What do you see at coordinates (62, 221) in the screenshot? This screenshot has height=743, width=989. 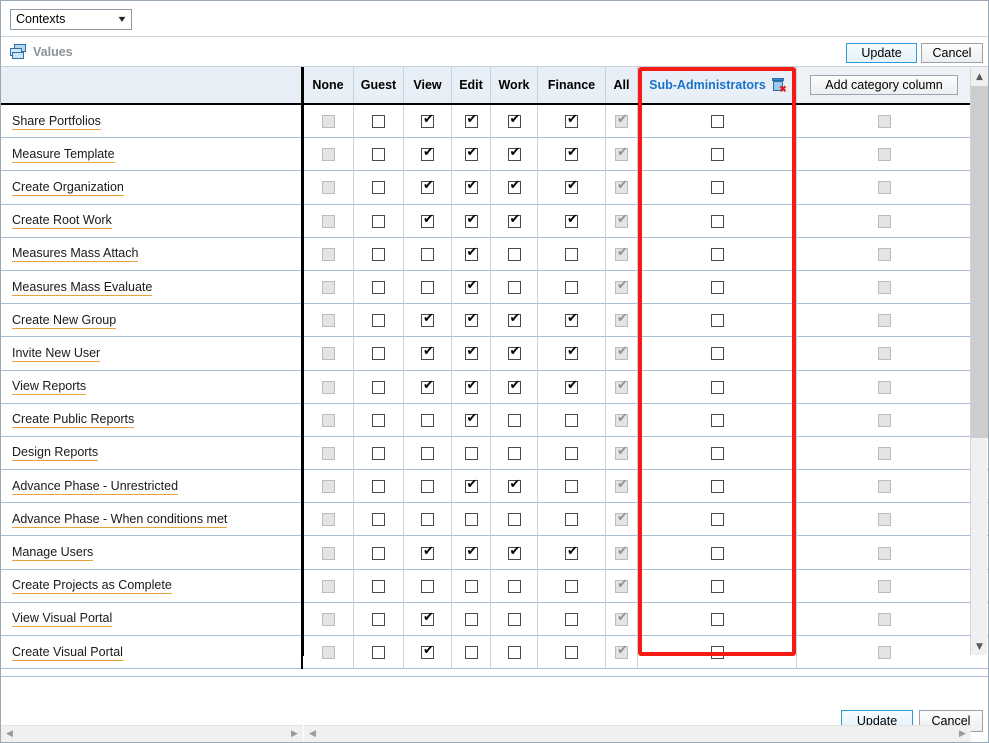 I see `row-label-link: Create Root Work` at bounding box center [62, 221].